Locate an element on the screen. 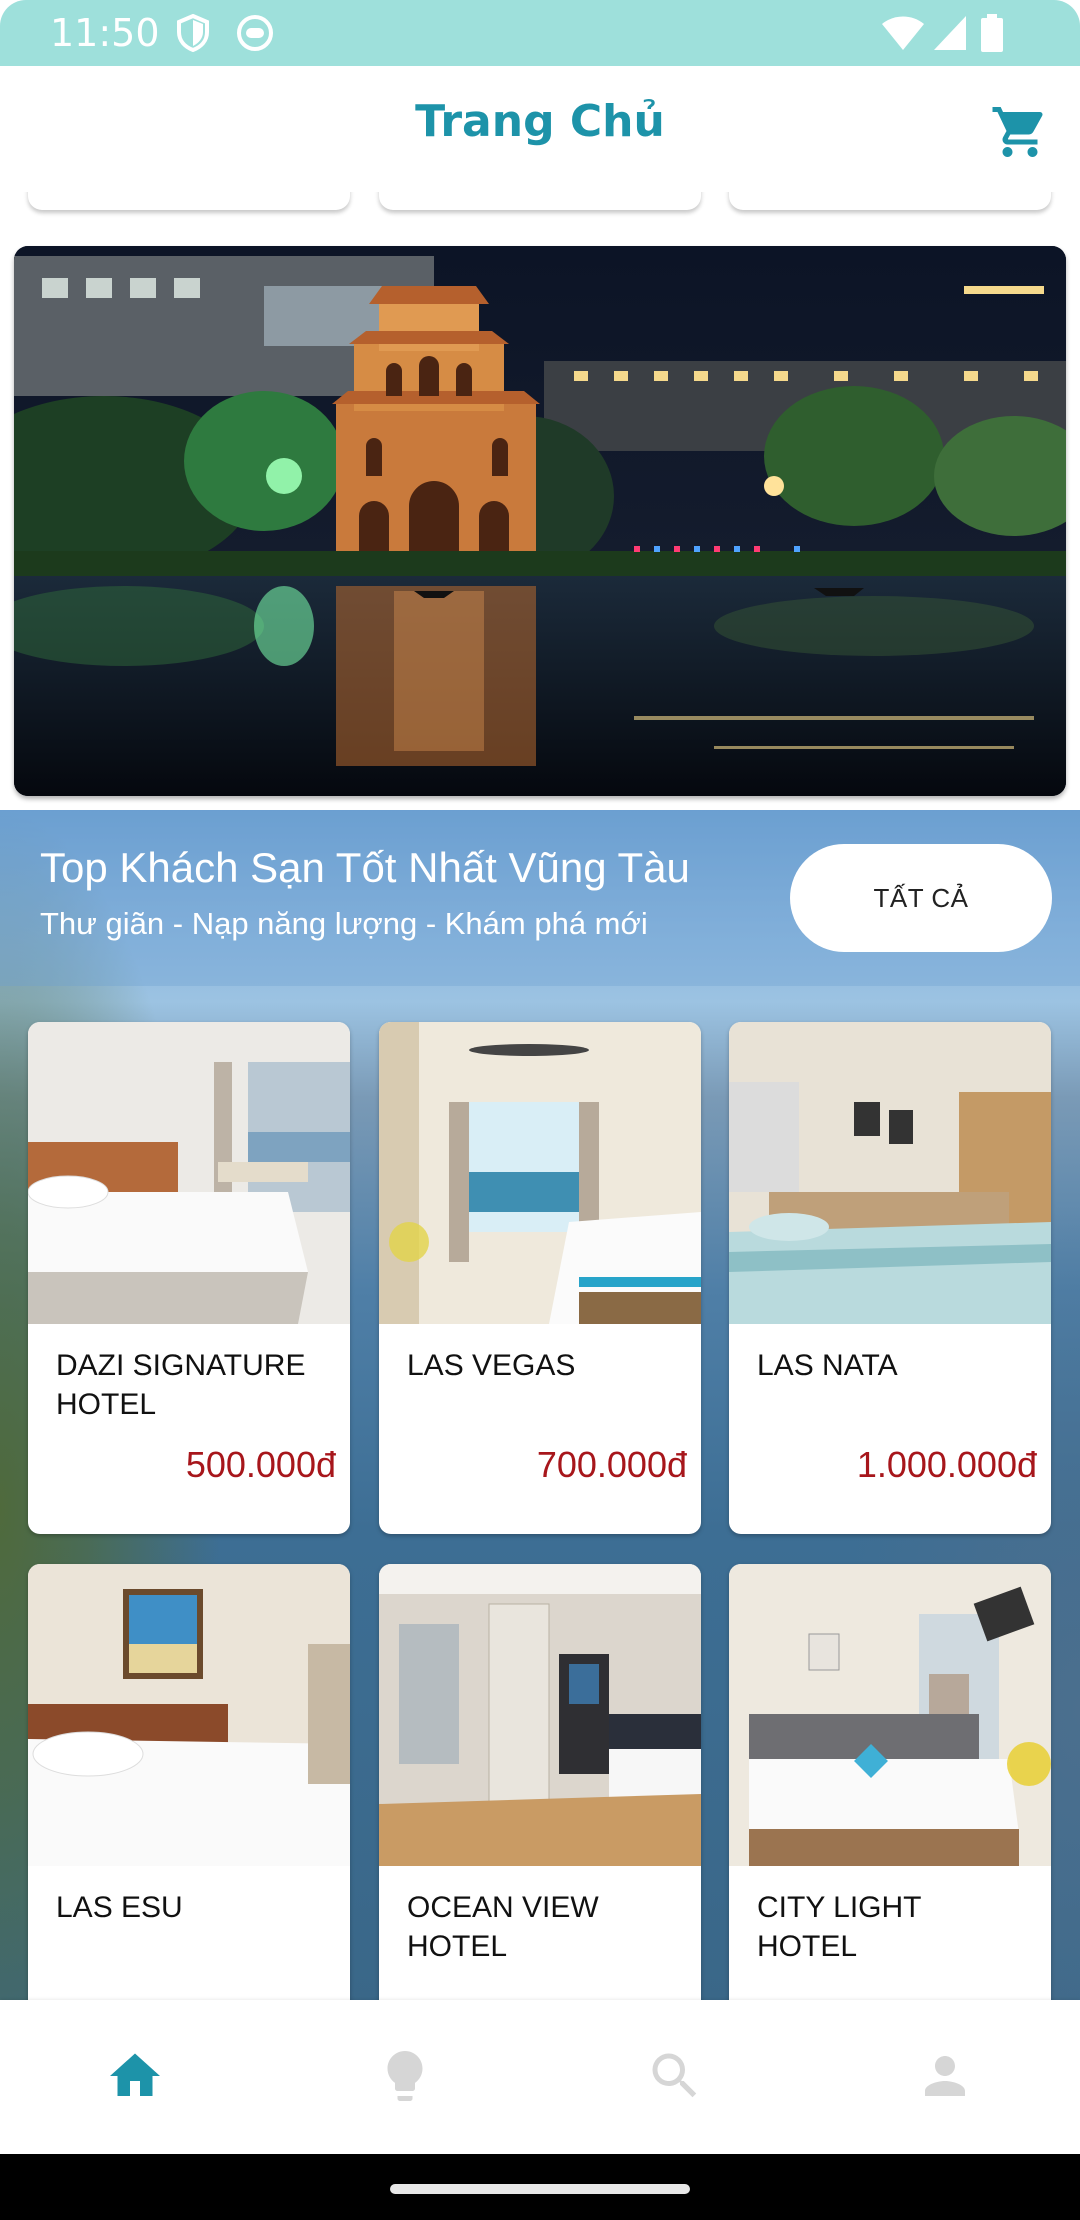  hotel-card: CITY LIGHT HOTEL is located at coordinates (890, 1782).